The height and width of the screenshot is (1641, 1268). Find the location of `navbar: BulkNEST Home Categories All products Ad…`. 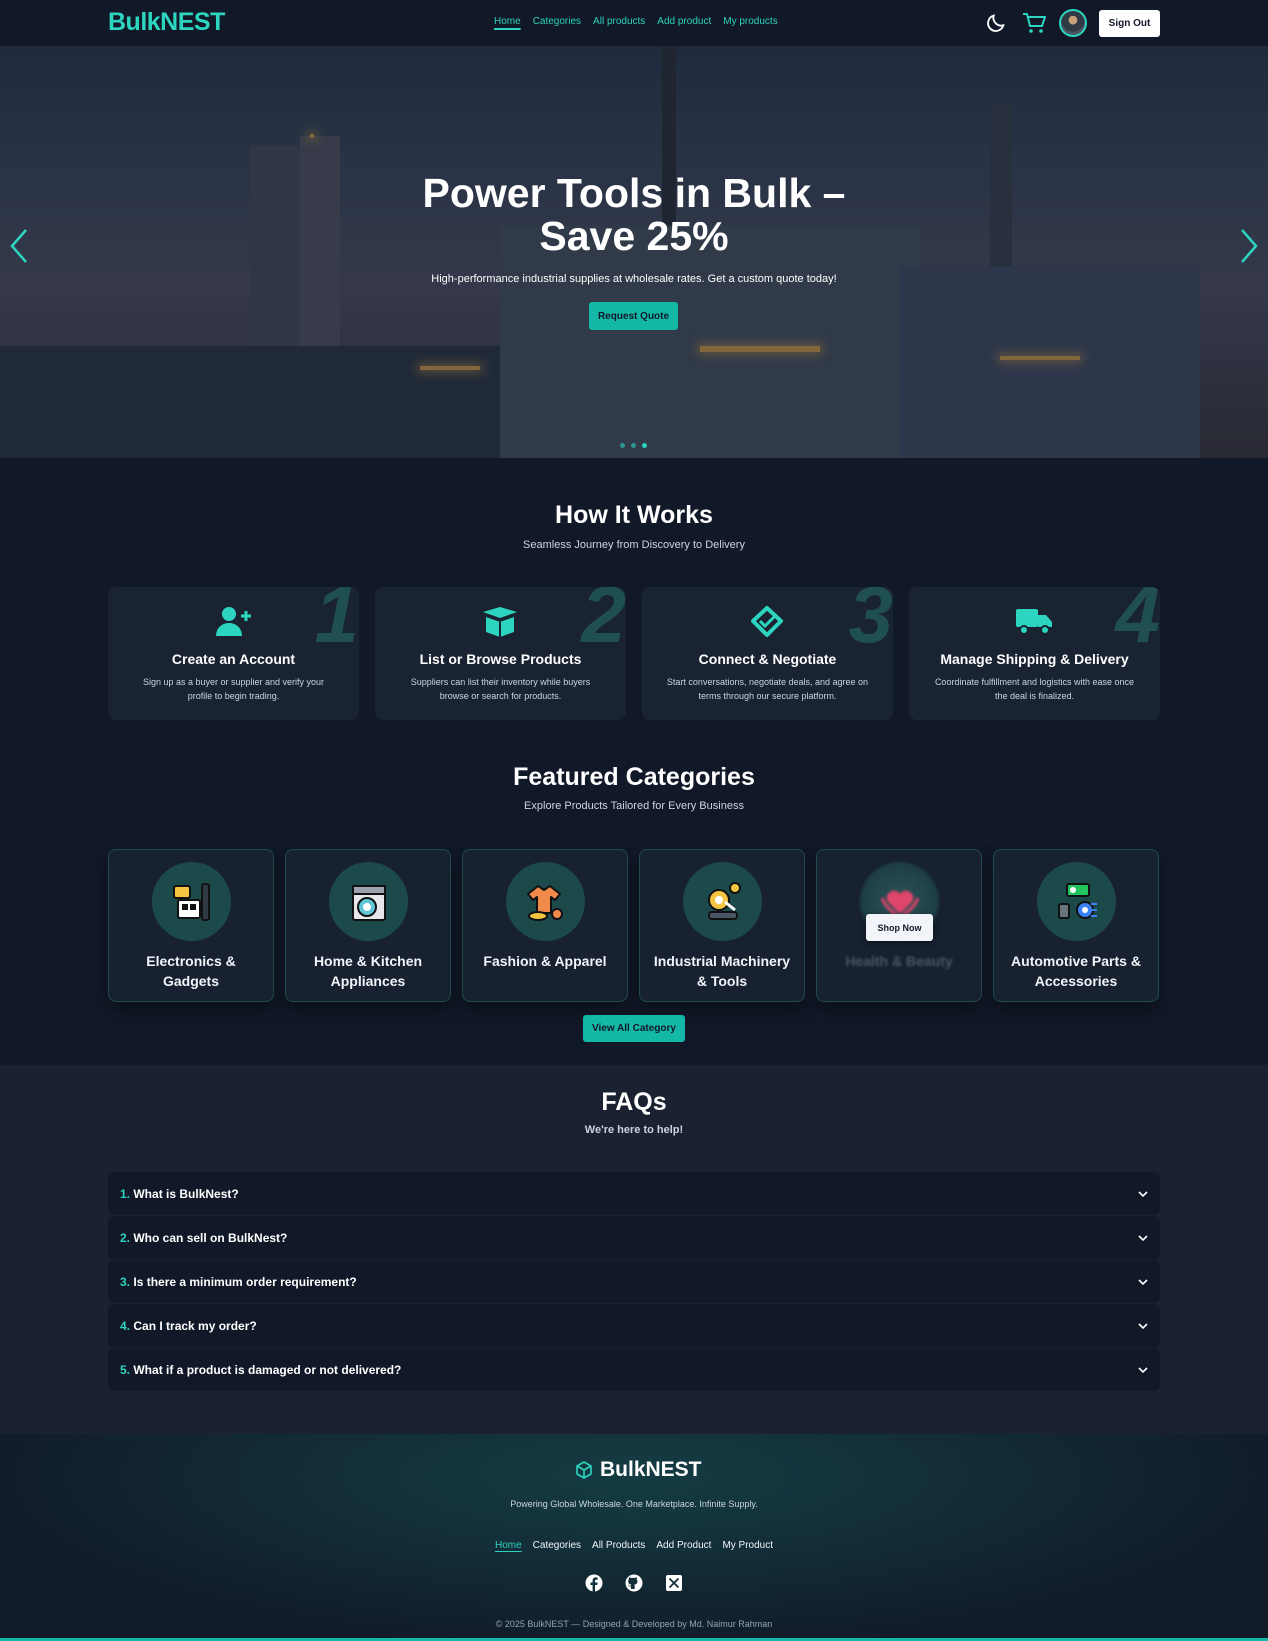

navbar: BulkNEST Home Categories All products Ad… is located at coordinates (634, 23).